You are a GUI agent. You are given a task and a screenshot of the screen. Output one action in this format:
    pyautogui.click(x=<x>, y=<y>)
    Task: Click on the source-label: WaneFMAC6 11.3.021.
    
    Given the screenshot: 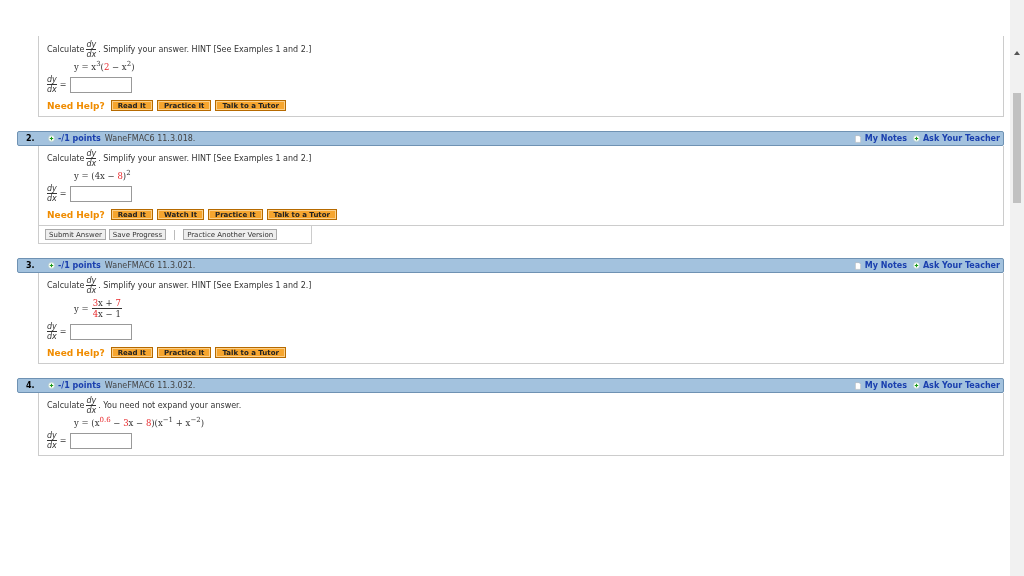 What is the action you would take?
    pyautogui.click(x=150, y=265)
    